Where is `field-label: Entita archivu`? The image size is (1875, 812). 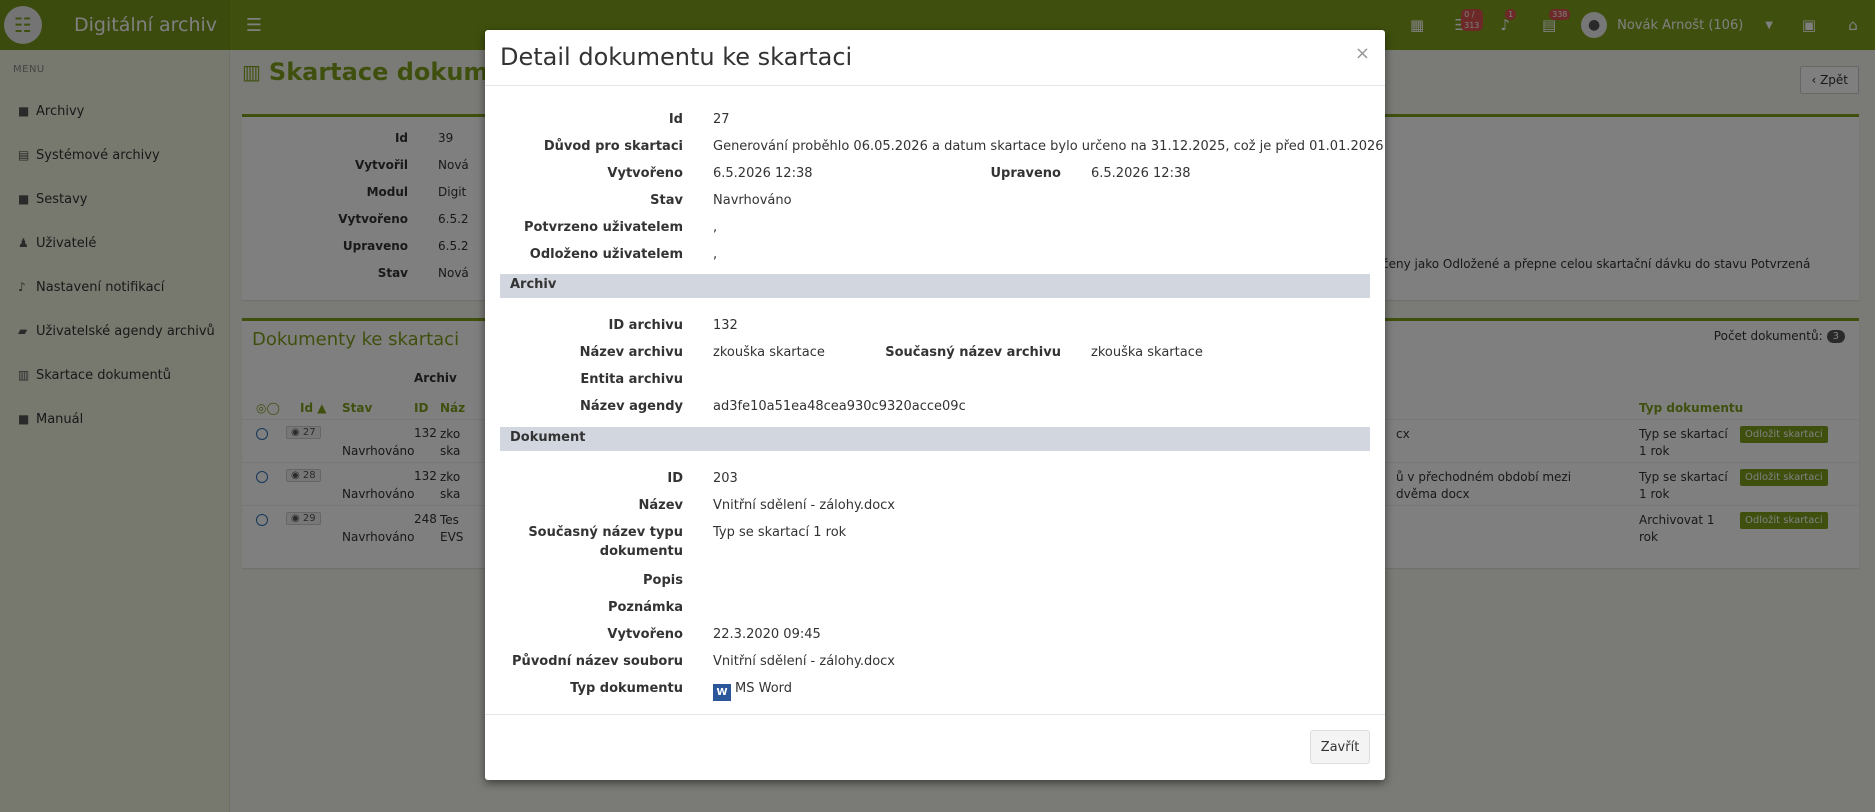 field-label: Entita archivu is located at coordinates (631, 379).